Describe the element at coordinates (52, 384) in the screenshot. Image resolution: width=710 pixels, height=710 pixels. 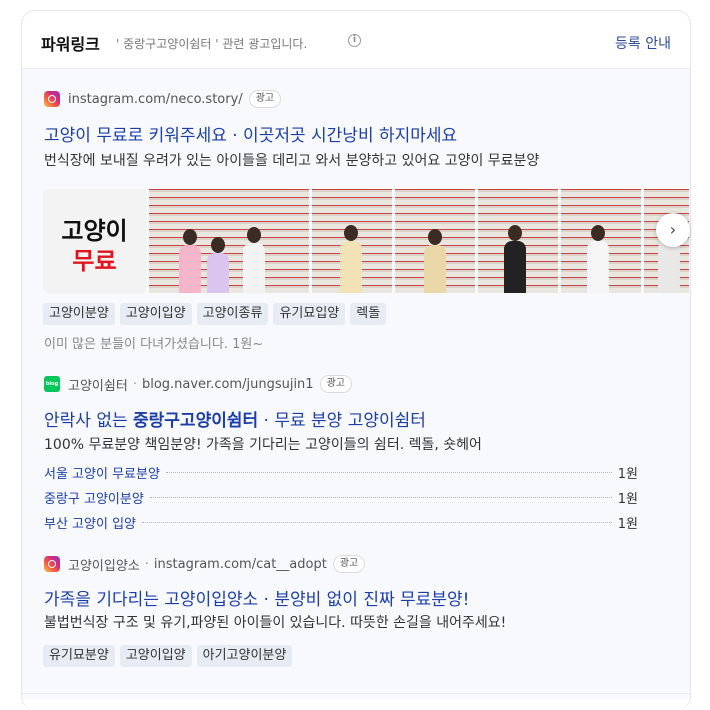
I see `naver-blog-icon: blog` at that location.